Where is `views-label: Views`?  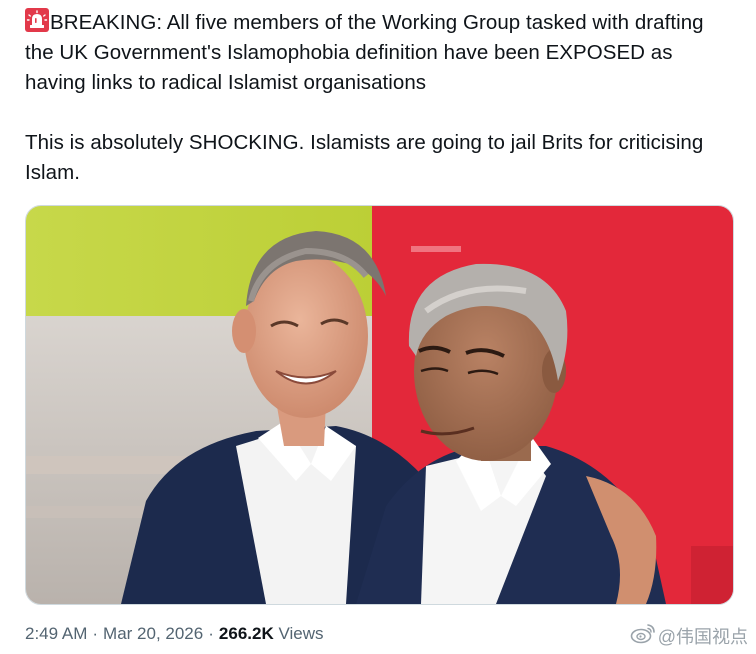 views-label: Views is located at coordinates (301, 633).